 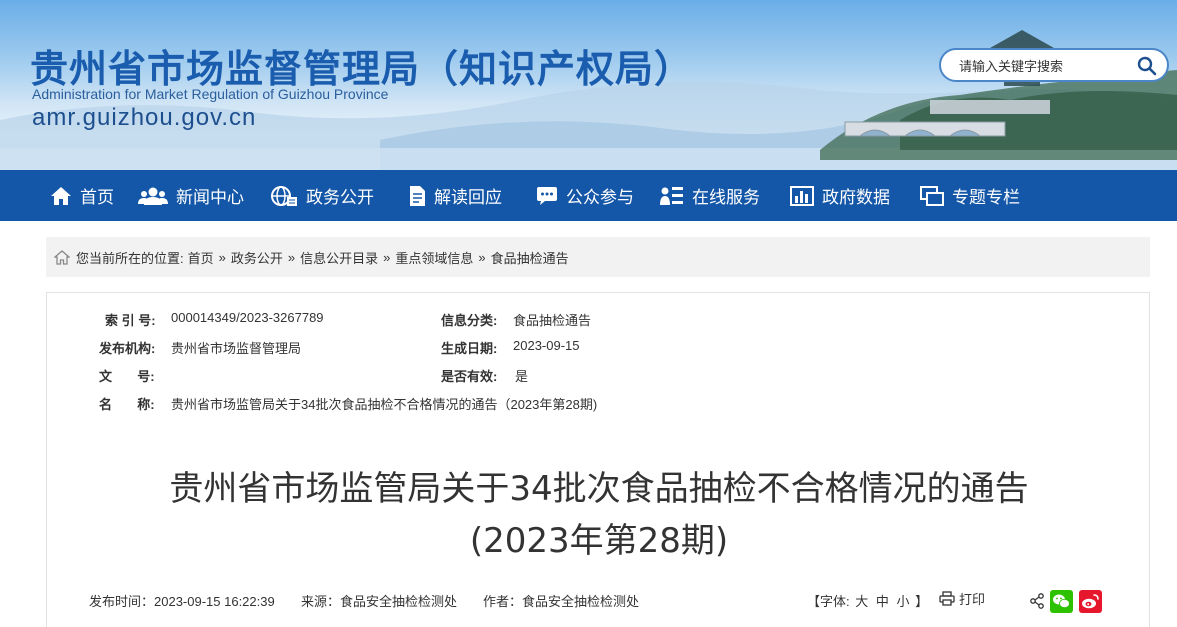 What do you see at coordinates (362, 69) in the screenshot?
I see `site-title: 贵州省市场监督管理局（知识产权局）` at bounding box center [362, 69].